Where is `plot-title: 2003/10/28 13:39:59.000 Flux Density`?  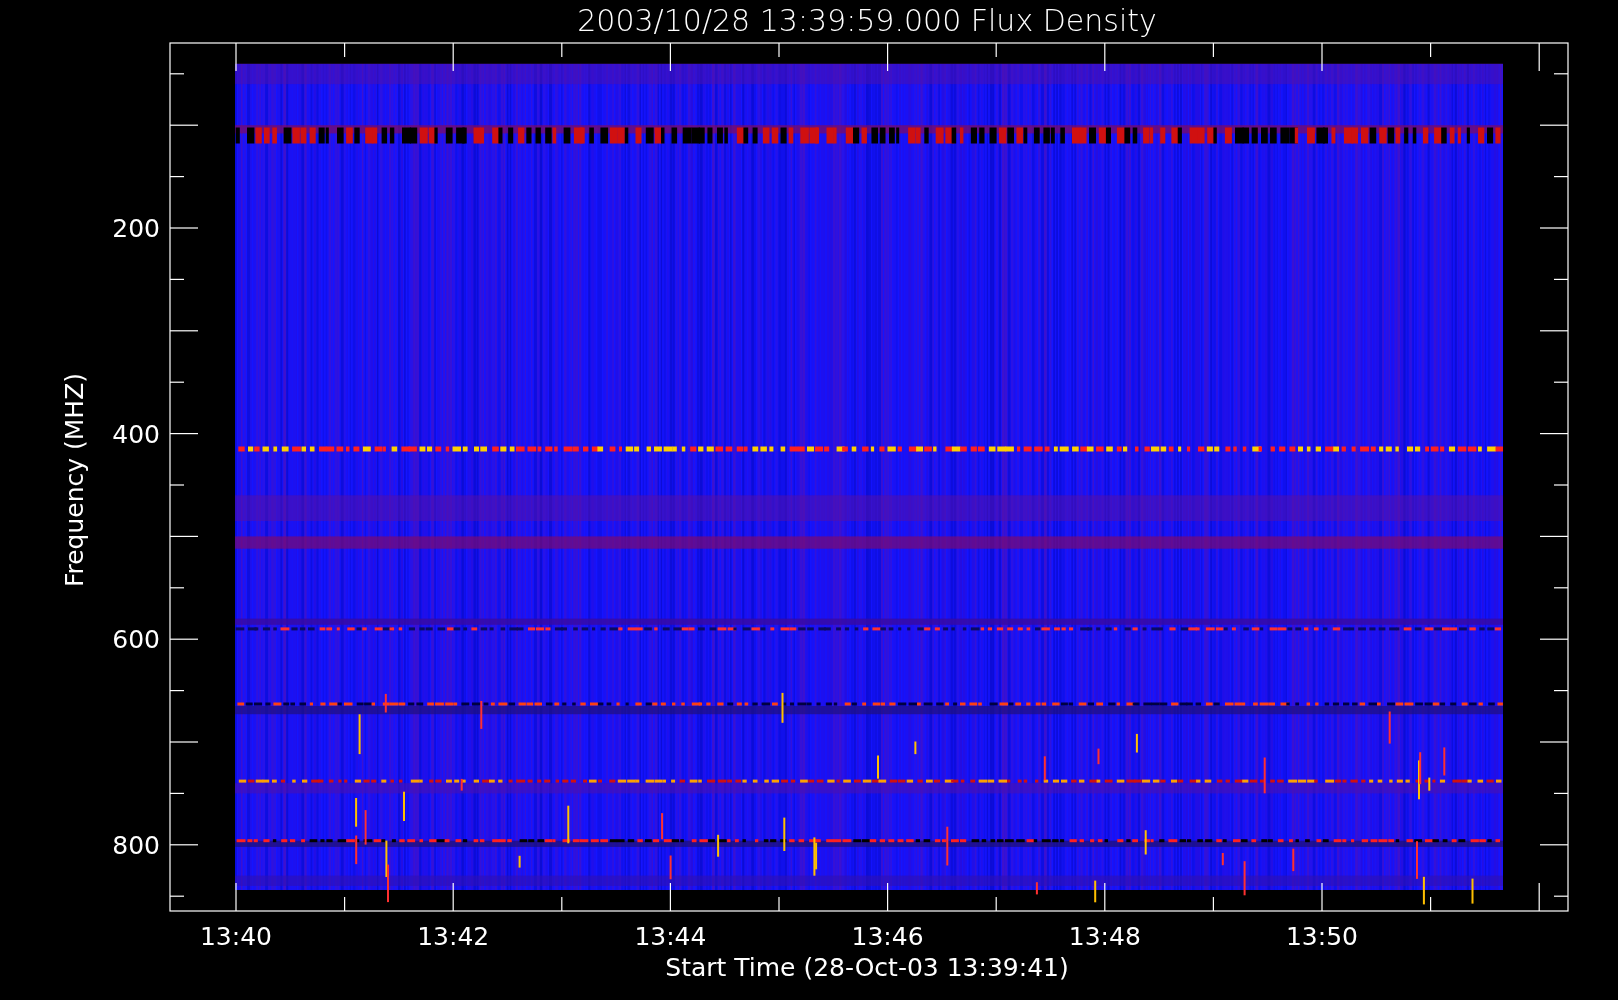
plot-title: 2003/10/28 13:39:59.000 Flux Density is located at coordinates (867, 20).